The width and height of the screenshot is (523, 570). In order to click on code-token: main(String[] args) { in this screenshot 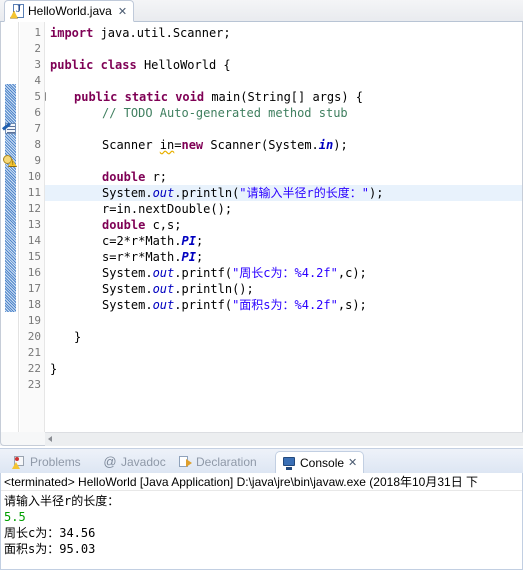, I will do `click(284, 97)`.